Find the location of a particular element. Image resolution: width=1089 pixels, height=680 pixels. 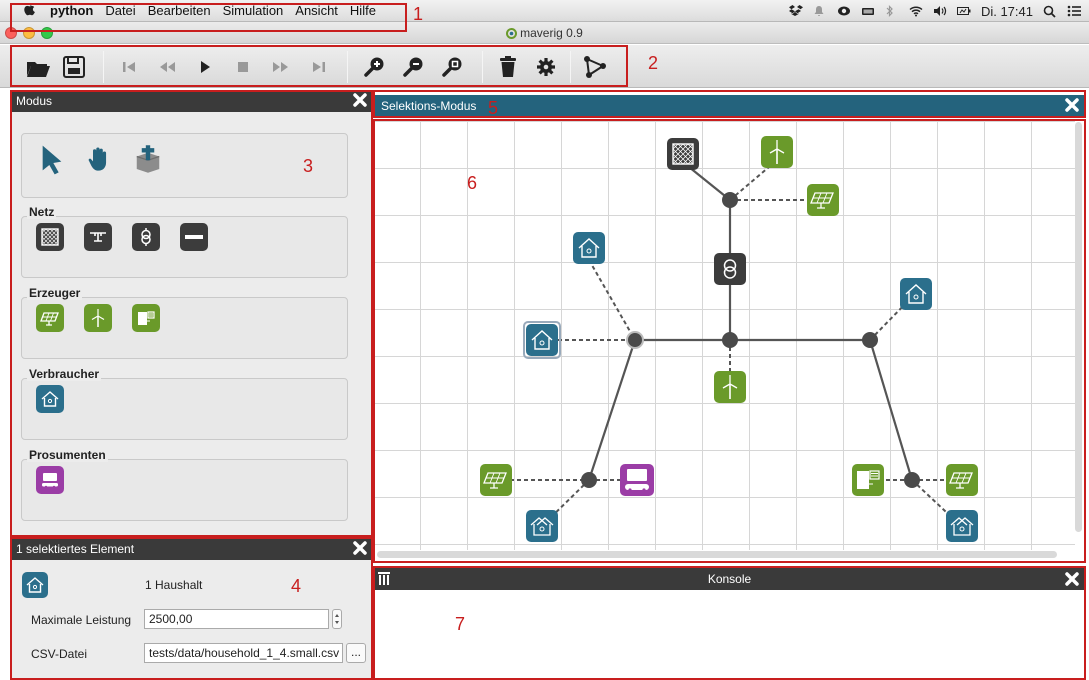

consumers-group is located at coordinates (184, 409).